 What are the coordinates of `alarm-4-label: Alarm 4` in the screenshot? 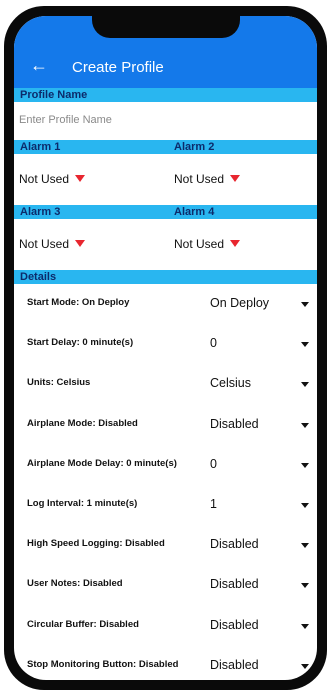 It's located at (194, 212).